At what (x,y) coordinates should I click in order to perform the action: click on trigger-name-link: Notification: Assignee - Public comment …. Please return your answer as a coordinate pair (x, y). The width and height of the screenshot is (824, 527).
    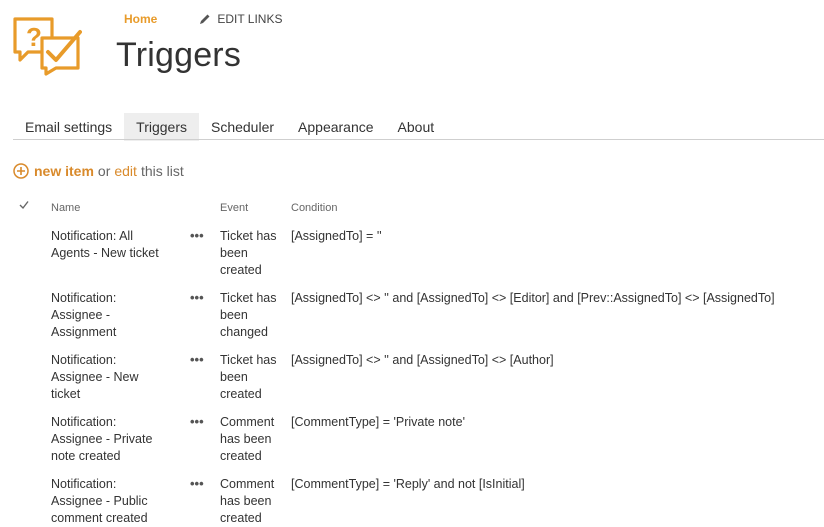
    Looking at the image, I should click on (108, 501).